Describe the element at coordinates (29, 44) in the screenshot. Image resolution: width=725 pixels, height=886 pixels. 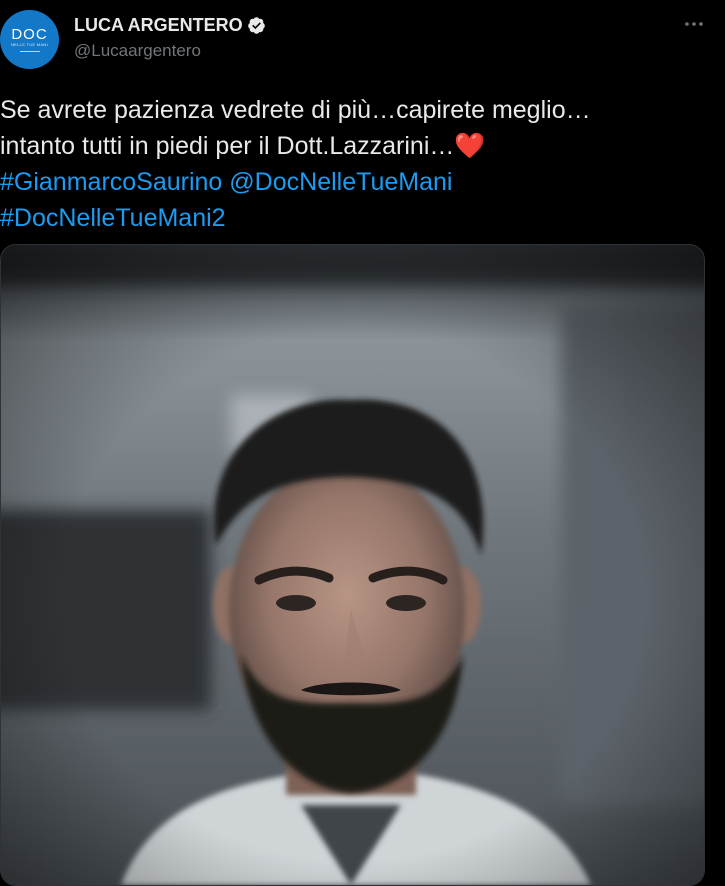
I see `avatar-logo-subtext: NELLE TUE MANI` at that location.